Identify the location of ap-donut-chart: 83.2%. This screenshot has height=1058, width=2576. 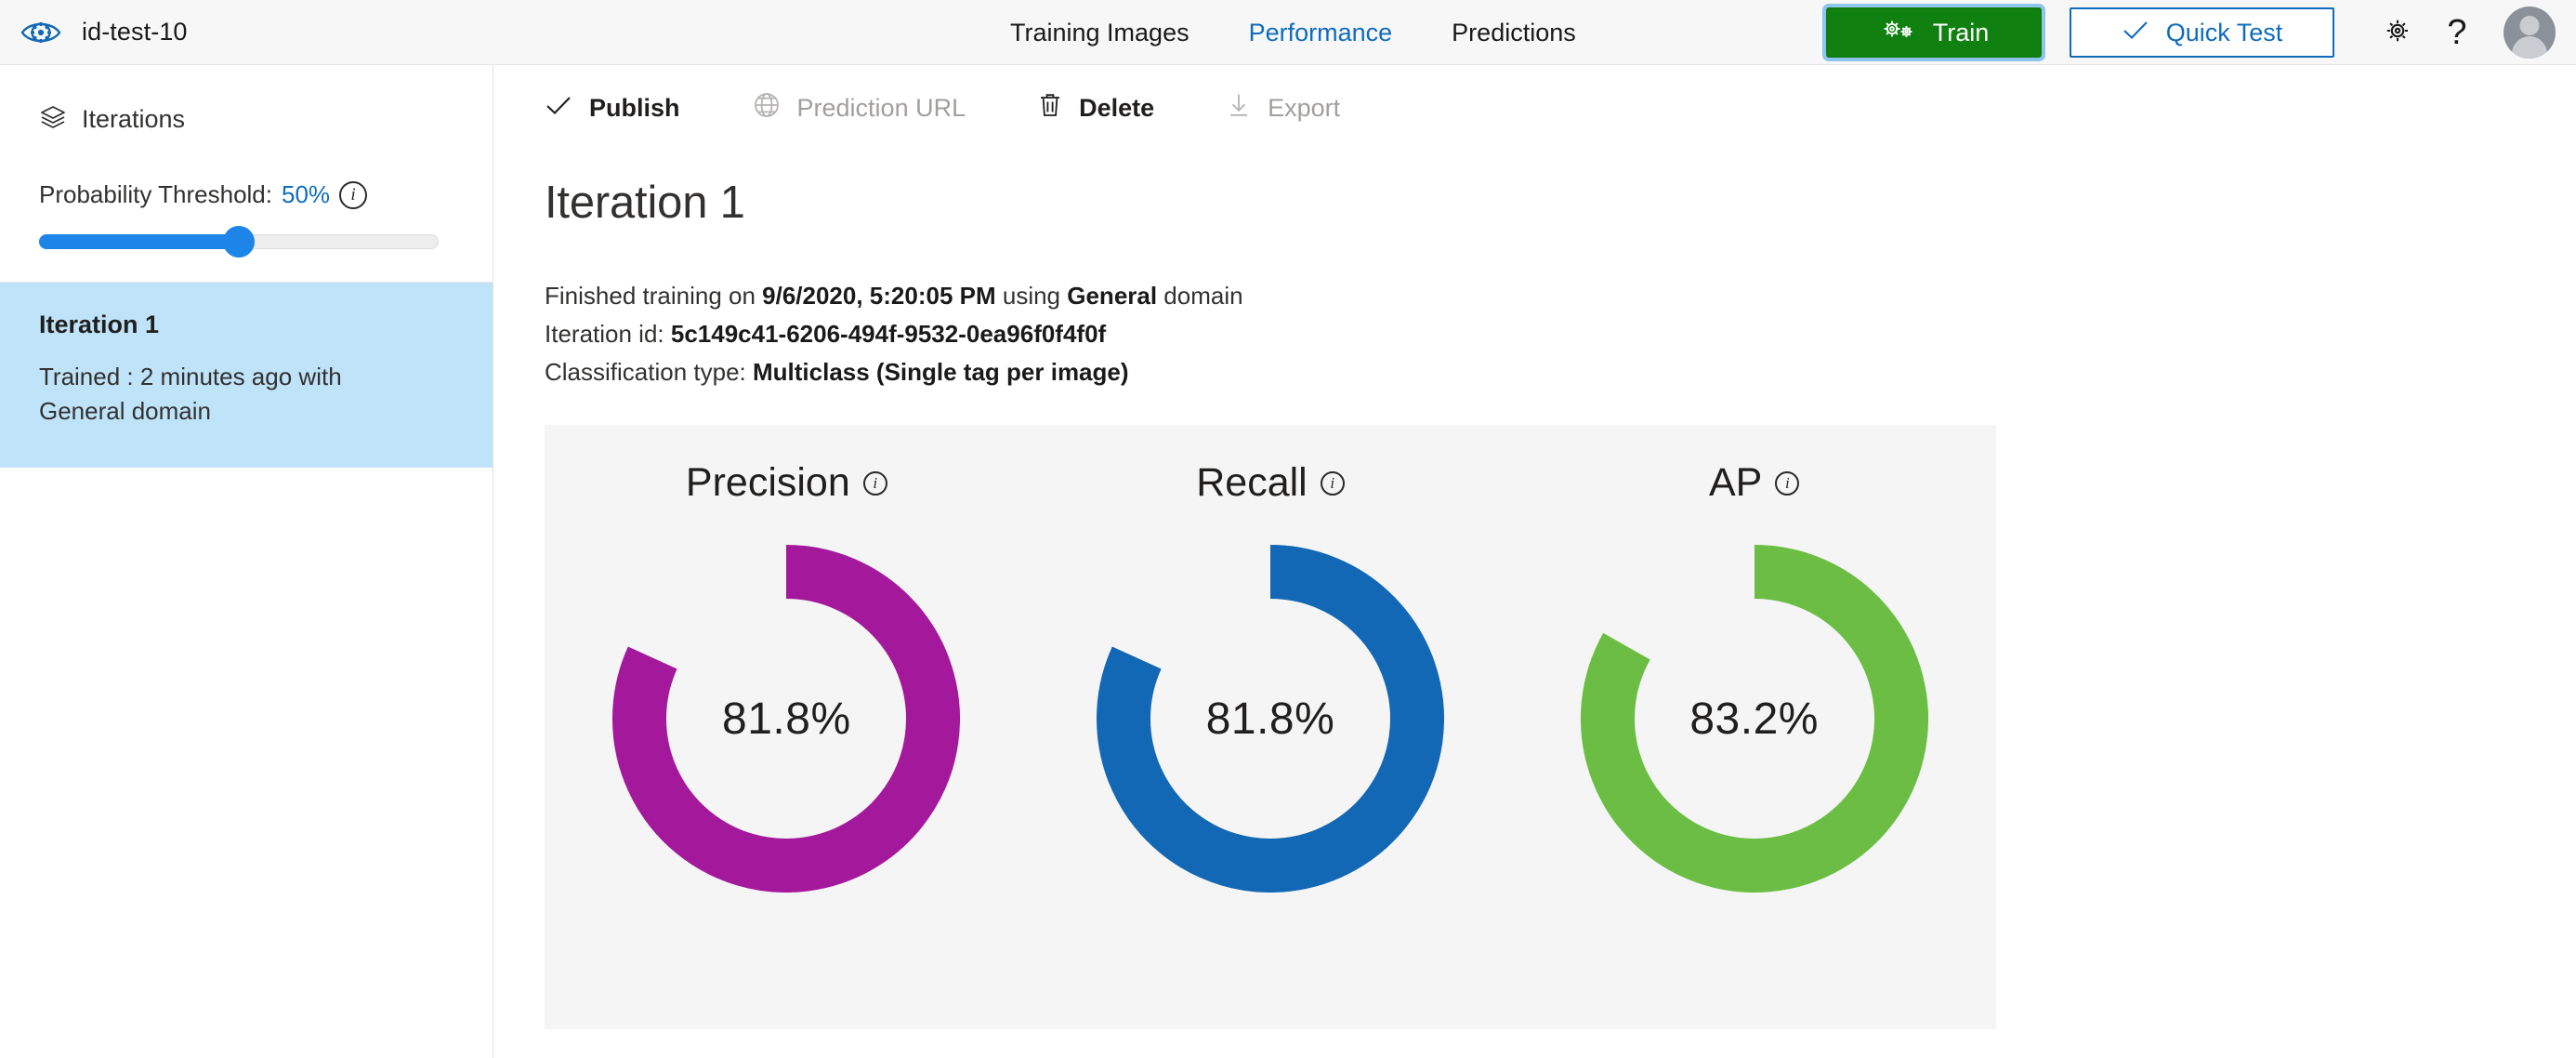
(1754, 719).